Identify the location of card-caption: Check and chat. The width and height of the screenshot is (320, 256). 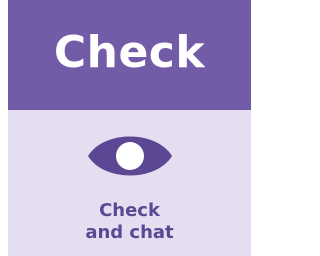
(129, 222).